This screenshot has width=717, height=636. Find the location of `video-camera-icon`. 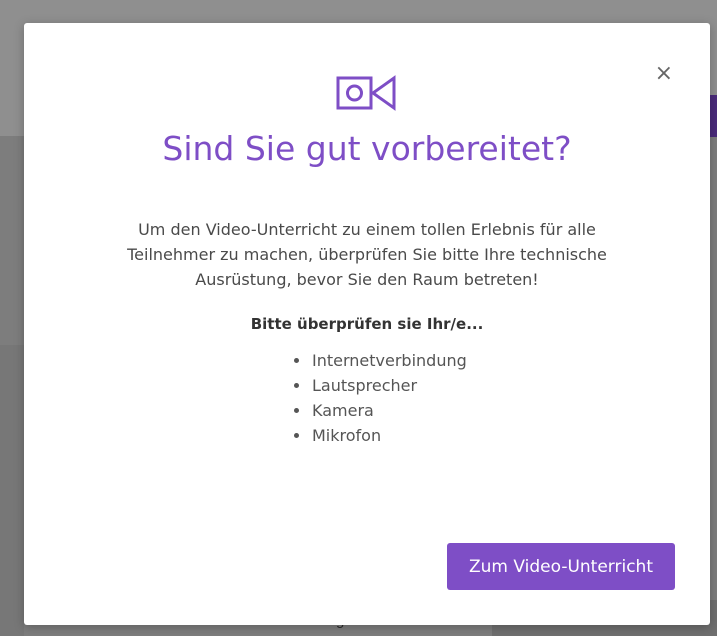

video-camera-icon is located at coordinates (366, 93).